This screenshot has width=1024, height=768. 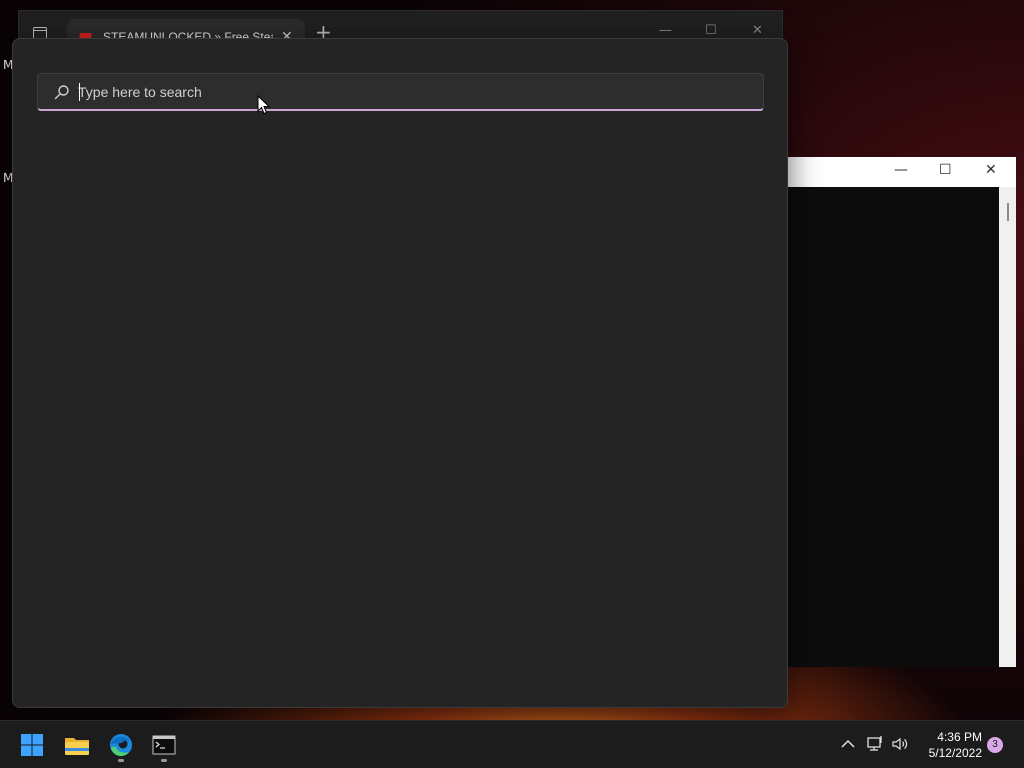 I want to click on windows-logo-icon, so click(x=32, y=745).